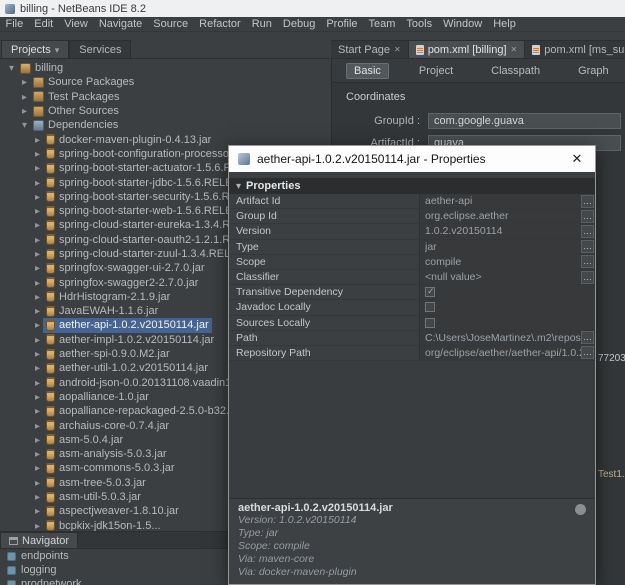 This screenshot has height=585, width=625. What do you see at coordinates (108, 297) in the screenshot?
I see `tree-node-content: HdrHistogram-2.1.9.jar` at bounding box center [108, 297].